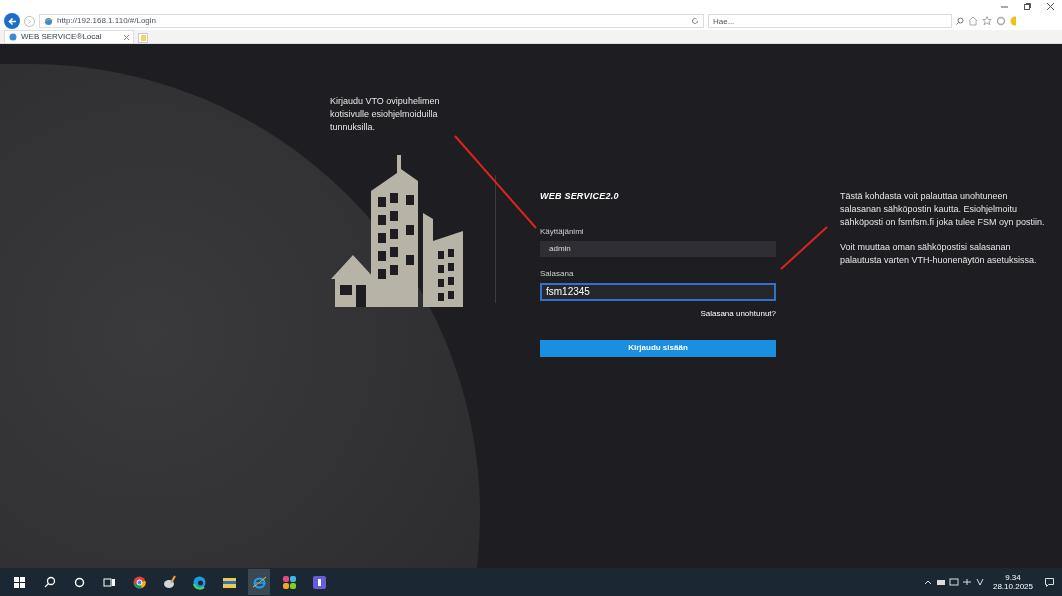 This screenshot has width=1062, height=596. I want to click on field-label: Käyttäjänimi, so click(562, 231).